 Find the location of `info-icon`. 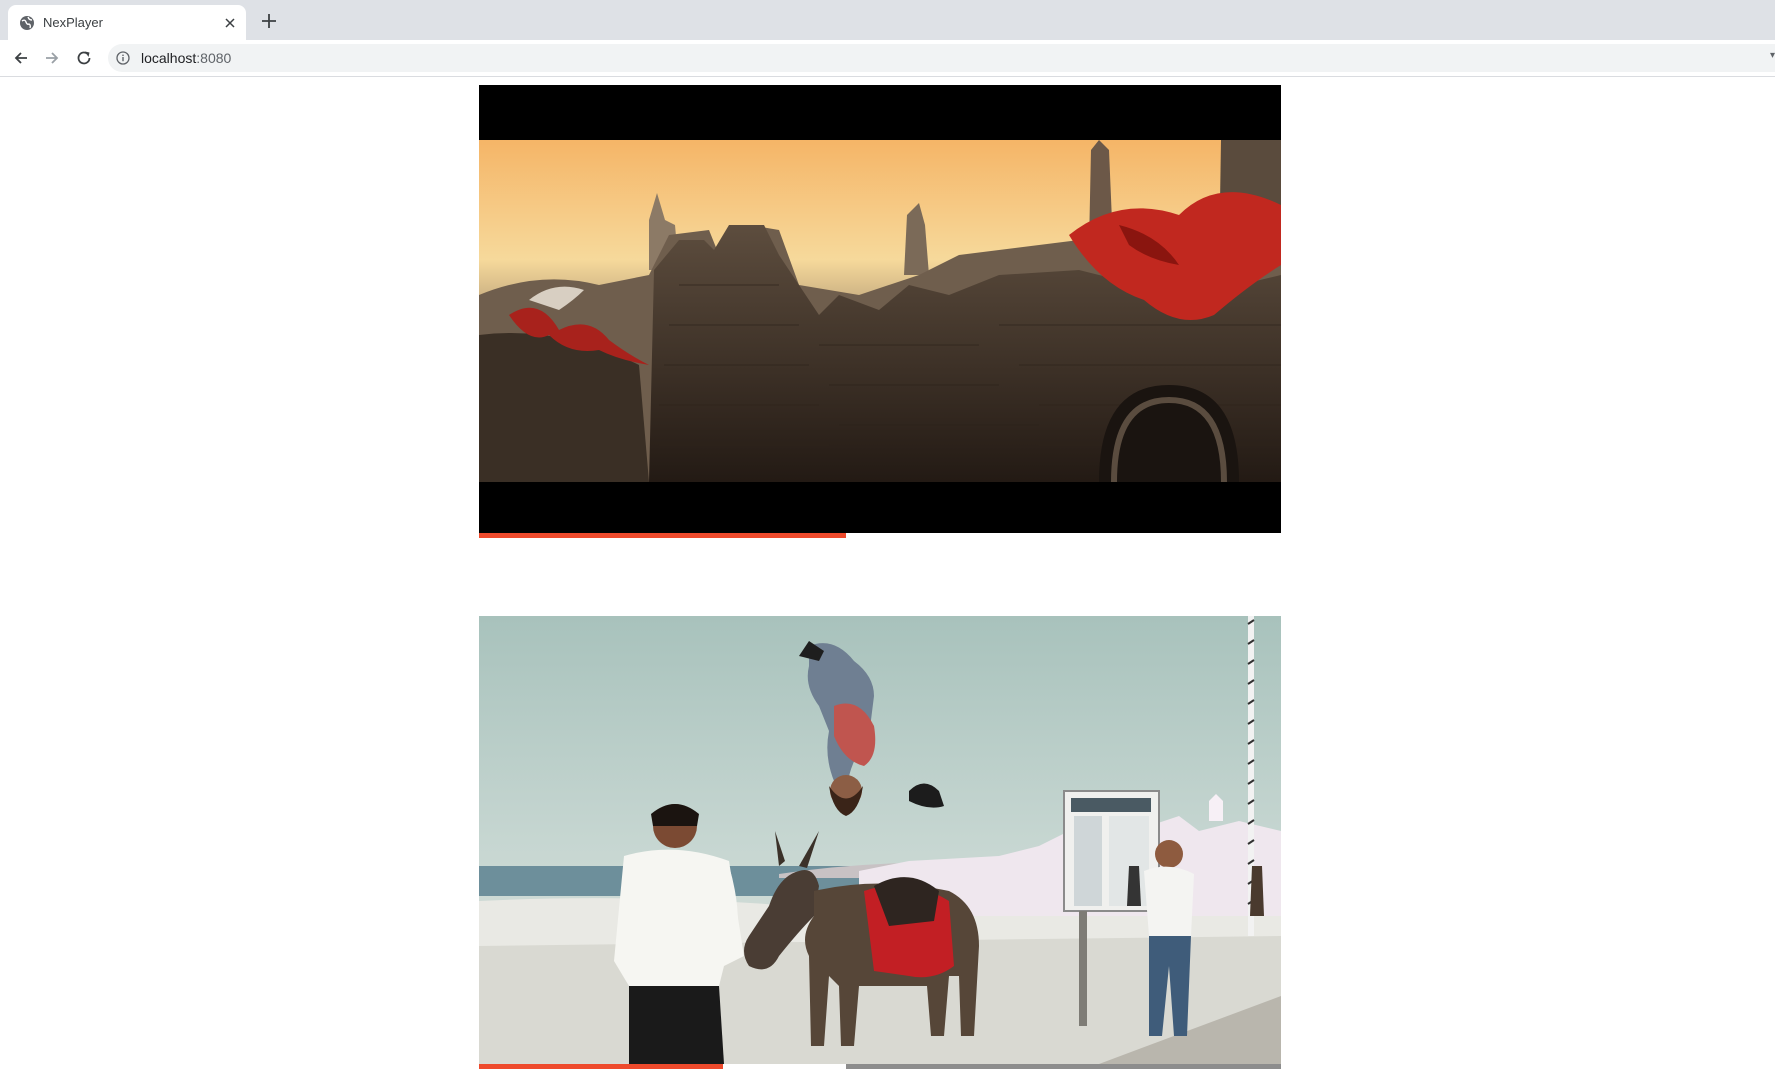

info-icon is located at coordinates (123, 58).